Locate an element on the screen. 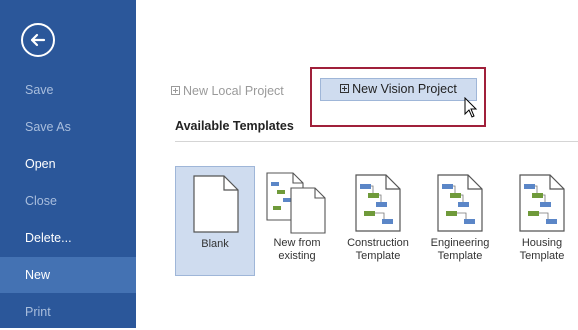 This screenshot has width=578, height=330. template-engineering: Engineering Template is located at coordinates (460, 221).